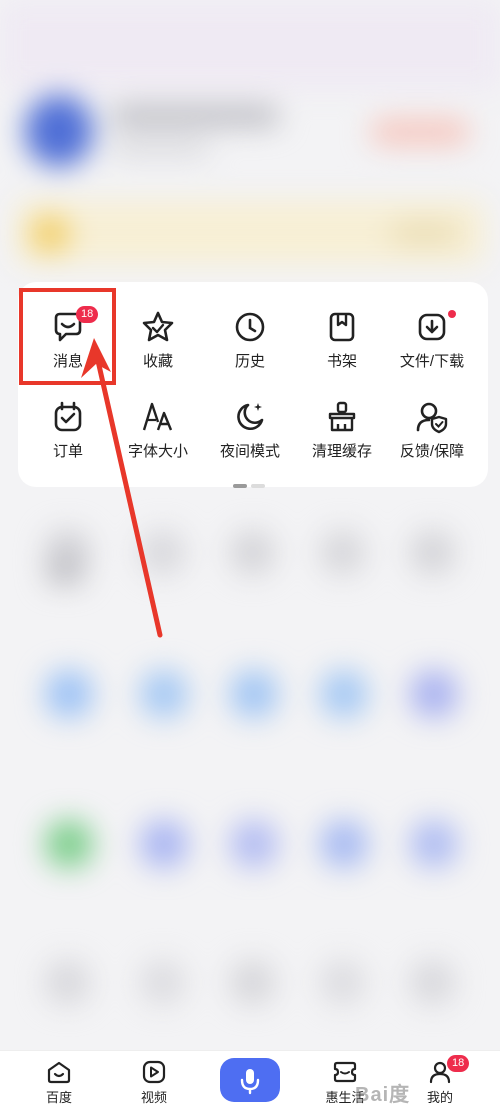 The height and width of the screenshot is (1112, 500). Describe the element at coordinates (122, 488) in the screenshot. I see `annotation-arrow` at that location.